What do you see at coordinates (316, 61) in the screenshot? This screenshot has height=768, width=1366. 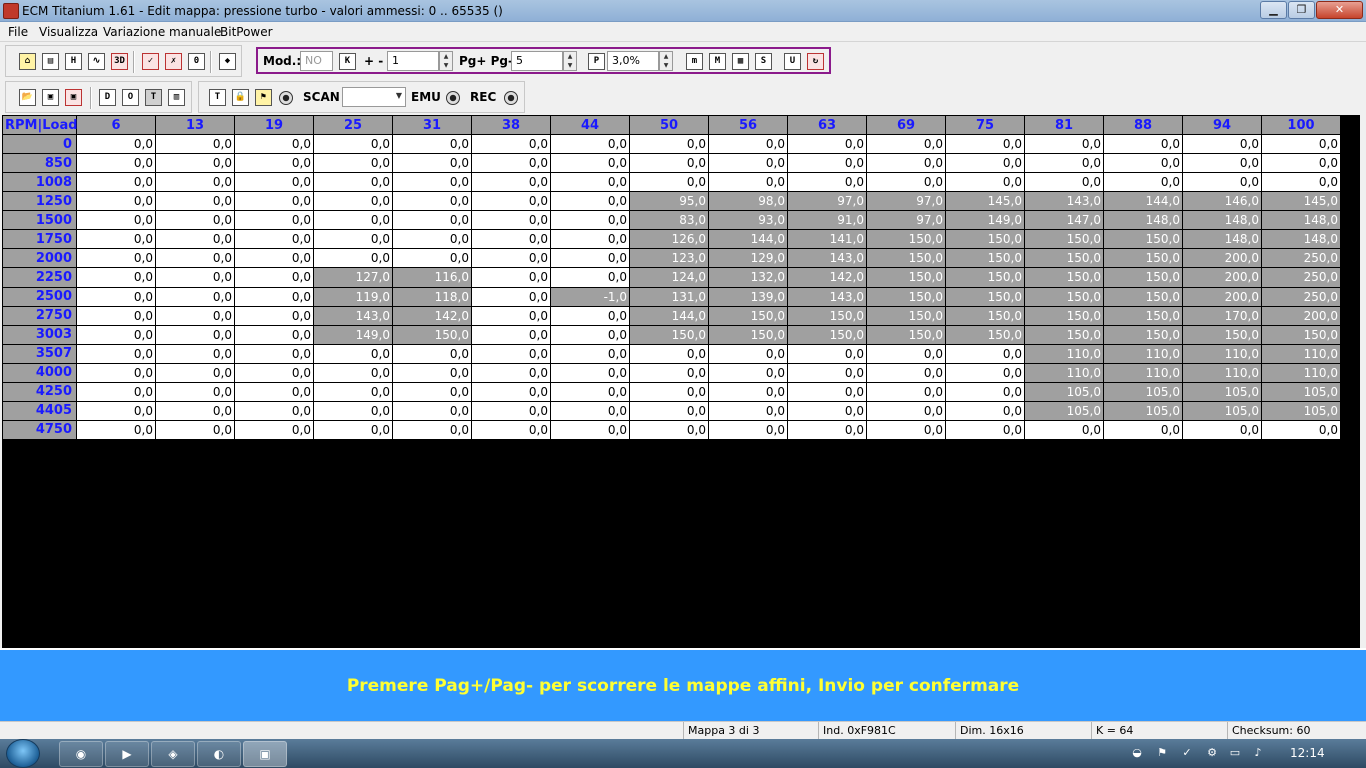 I see `mod-field: NO` at bounding box center [316, 61].